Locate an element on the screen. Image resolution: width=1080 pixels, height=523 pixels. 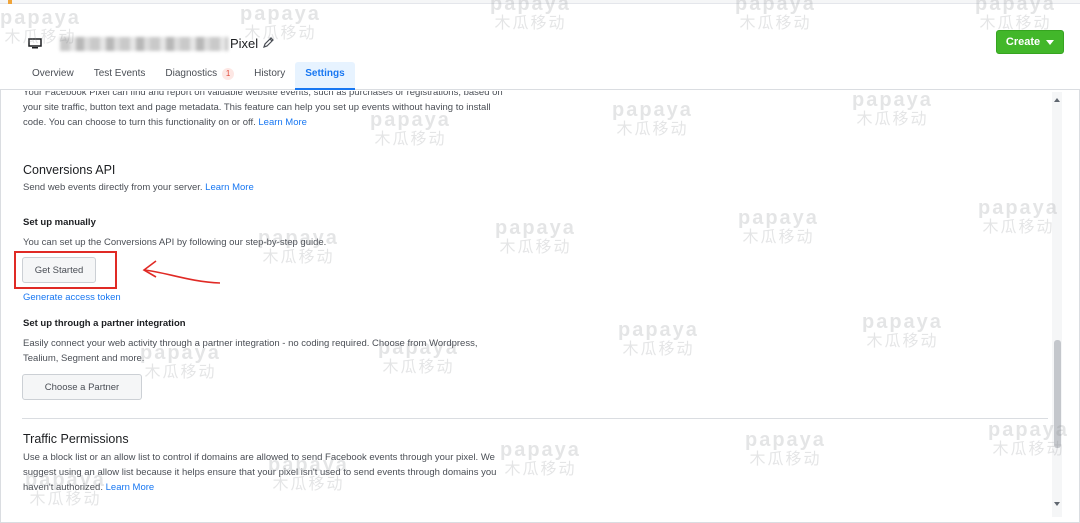
description-line: haven't authorized. Learn More is located at coordinates (293, 487).